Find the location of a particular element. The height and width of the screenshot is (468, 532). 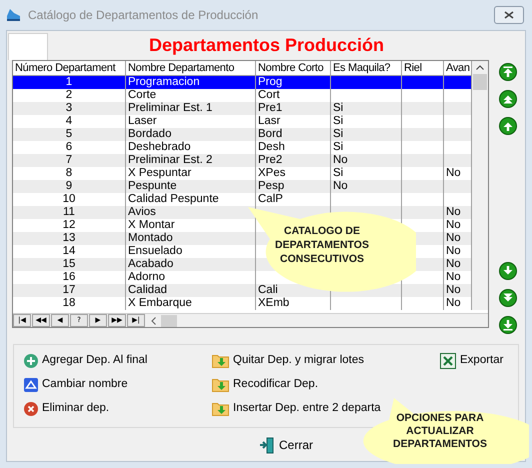

option-button: Cambiar nombre is located at coordinates (118, 384).